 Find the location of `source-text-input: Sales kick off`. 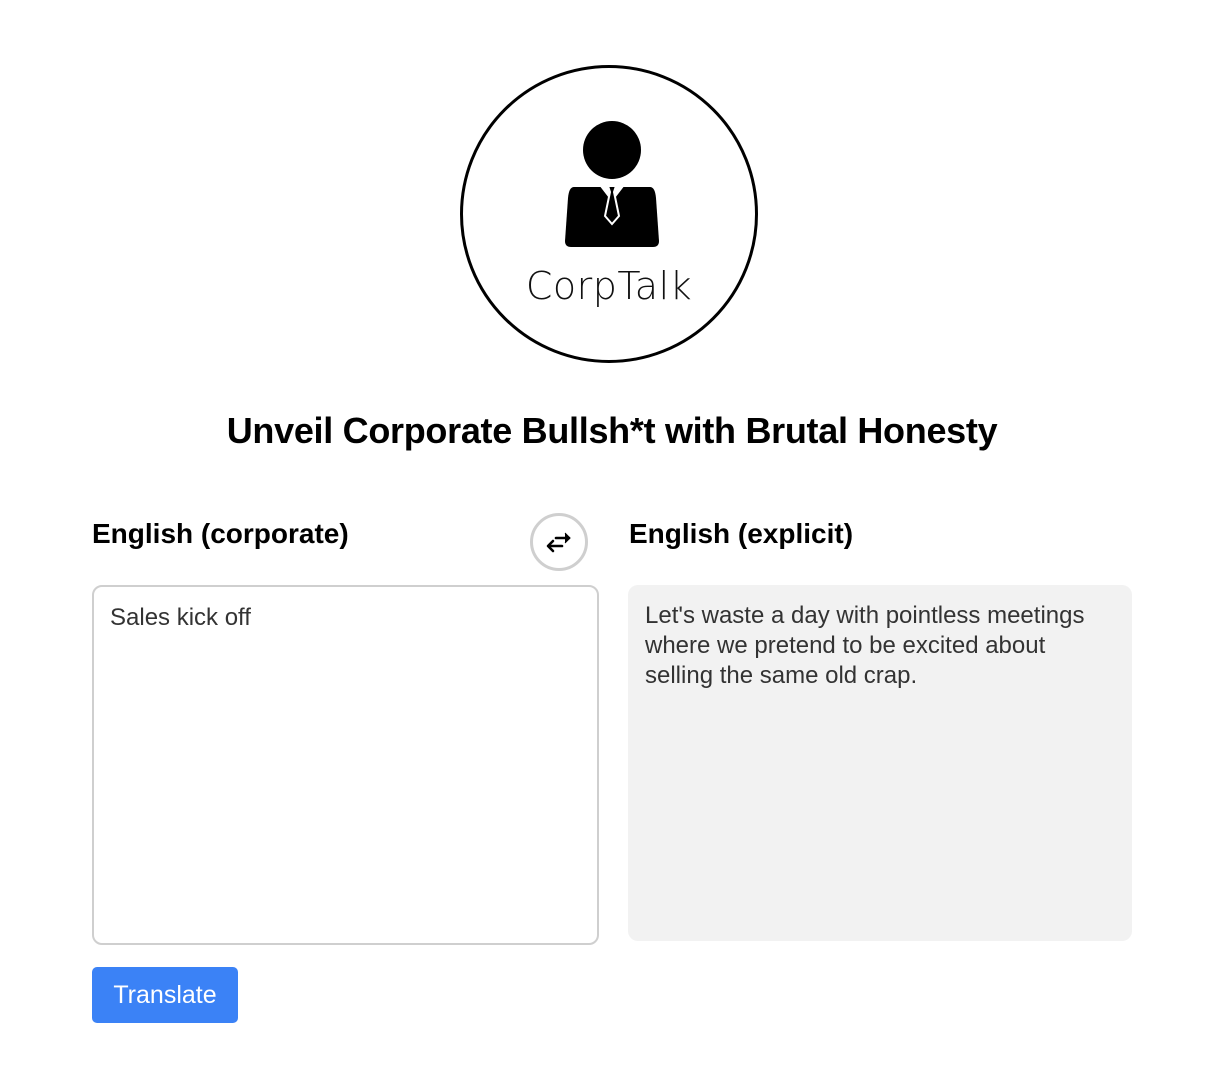

source-text-input: Sales kick off is located at coordinates (345, 765).